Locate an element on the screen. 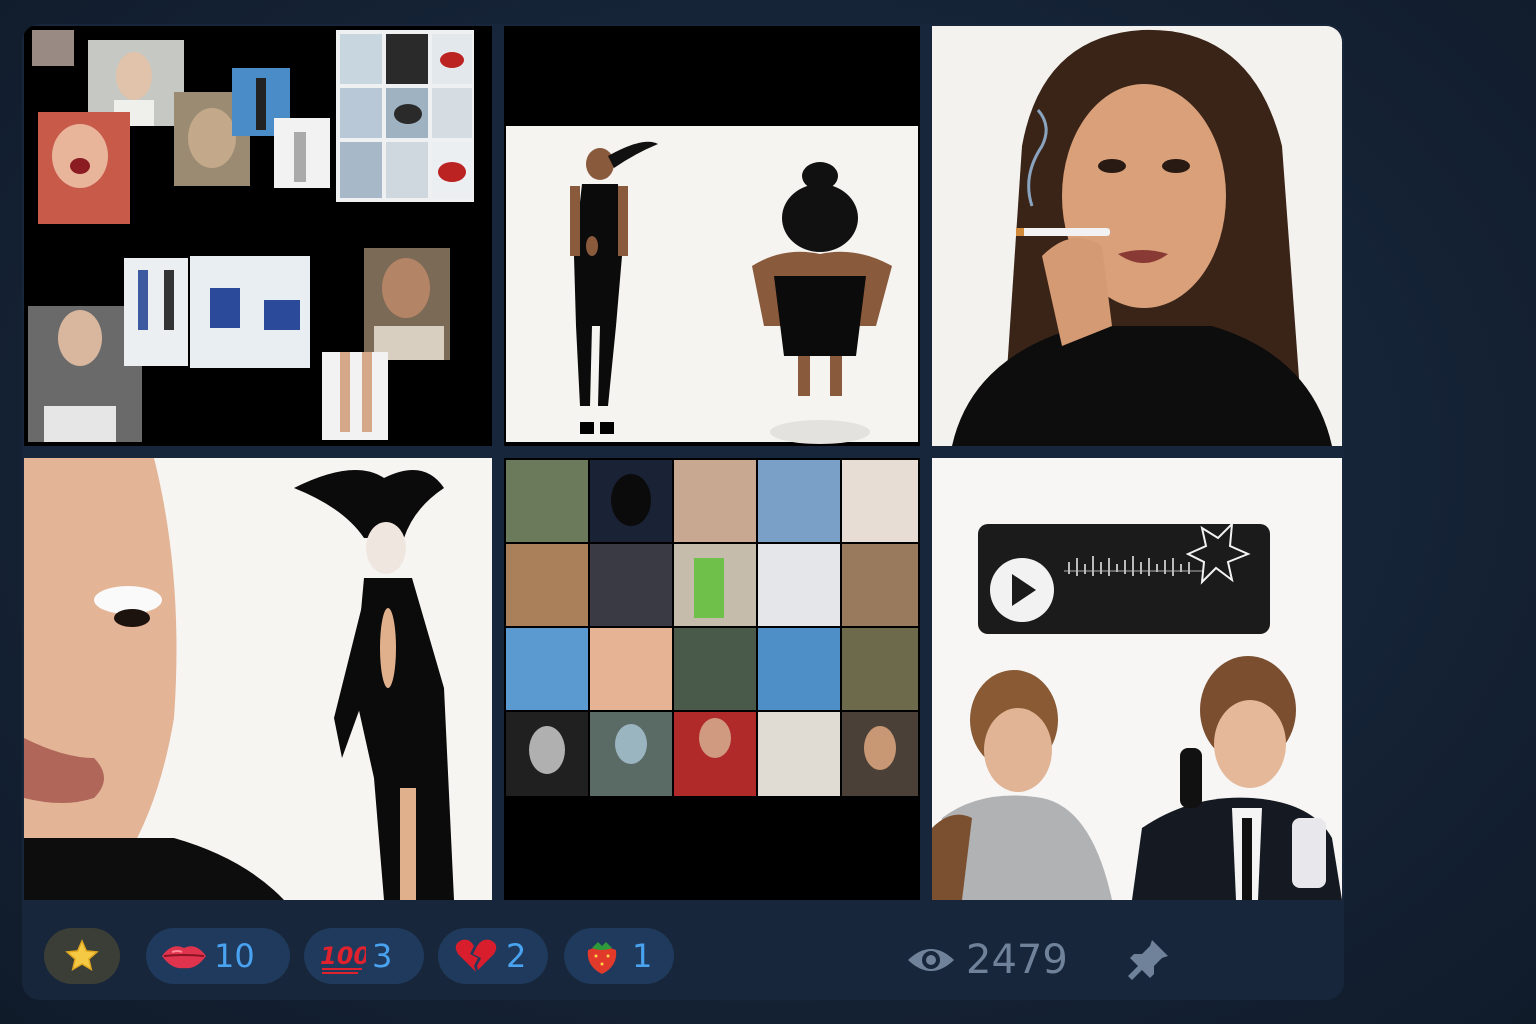 The image size is (1536, 1024). view-counter: 2479 is located at coordinates (987, 960).